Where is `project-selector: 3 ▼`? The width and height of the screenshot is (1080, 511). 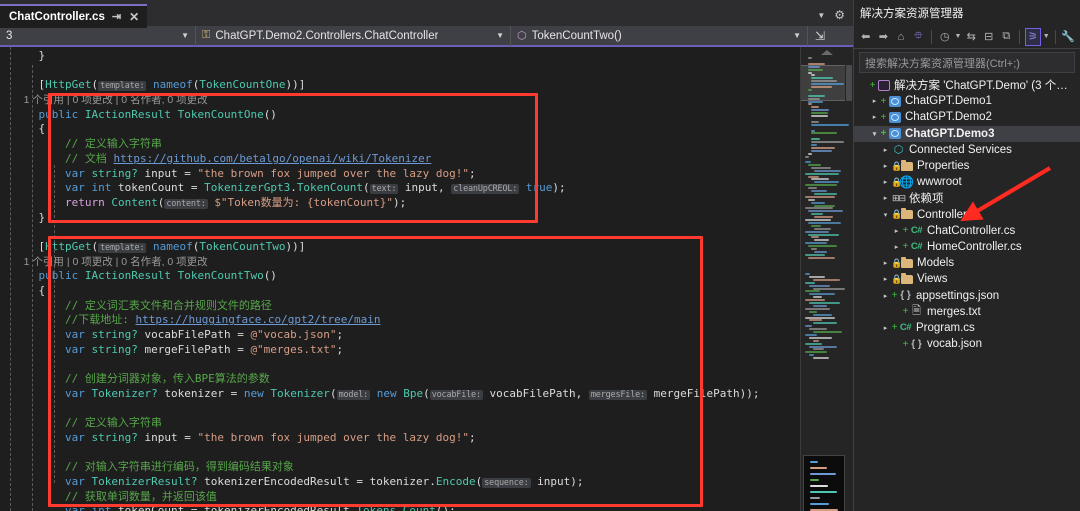 project-selector: 3 ▼ is located at coordinates (98, 35).